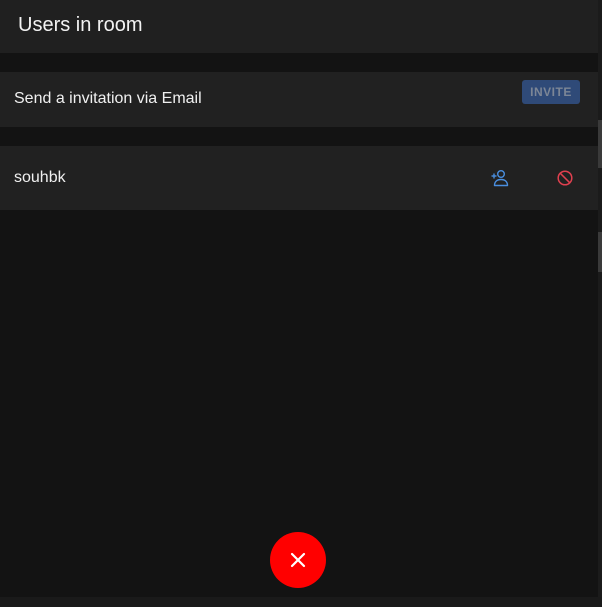 The width and height of the screenshot is (602, 607). I want to click on close-icon, so click(298, 560).